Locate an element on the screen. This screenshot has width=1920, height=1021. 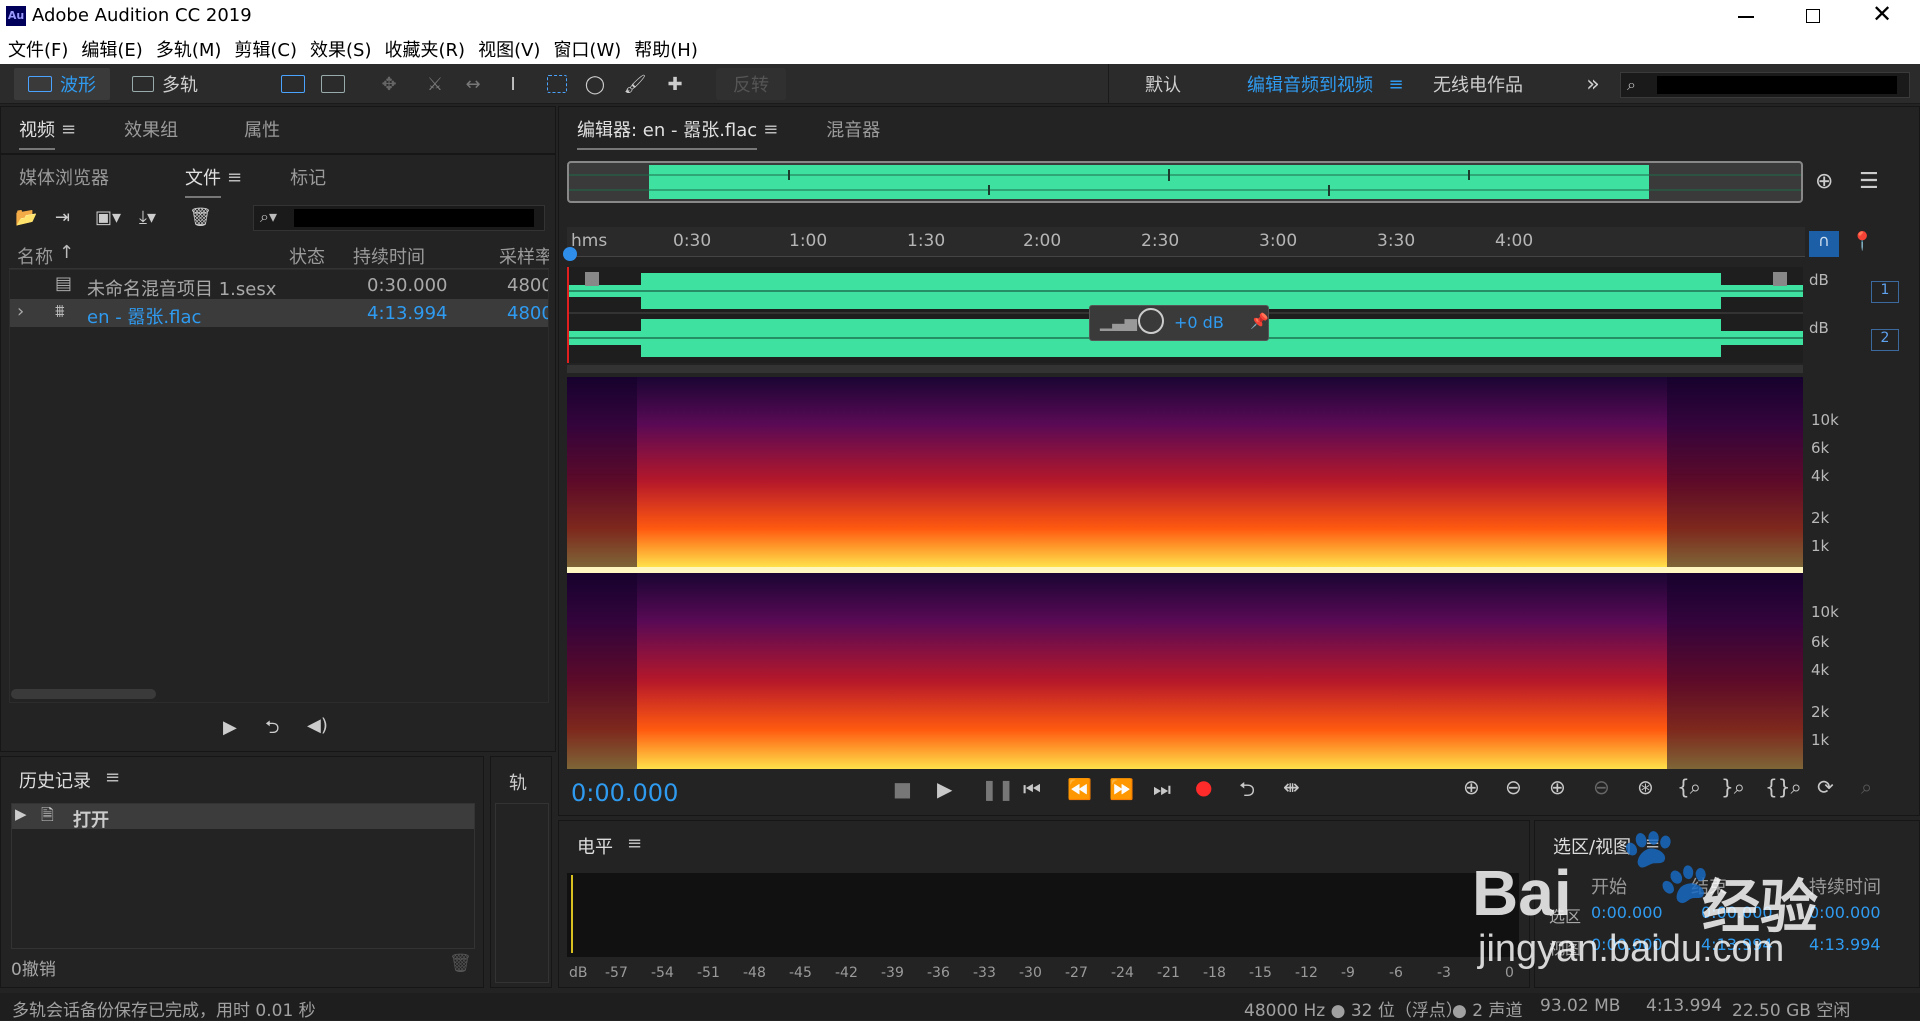
zoom-in-amplitude-icon: ⊕ is located at coordinates (1471, 787).